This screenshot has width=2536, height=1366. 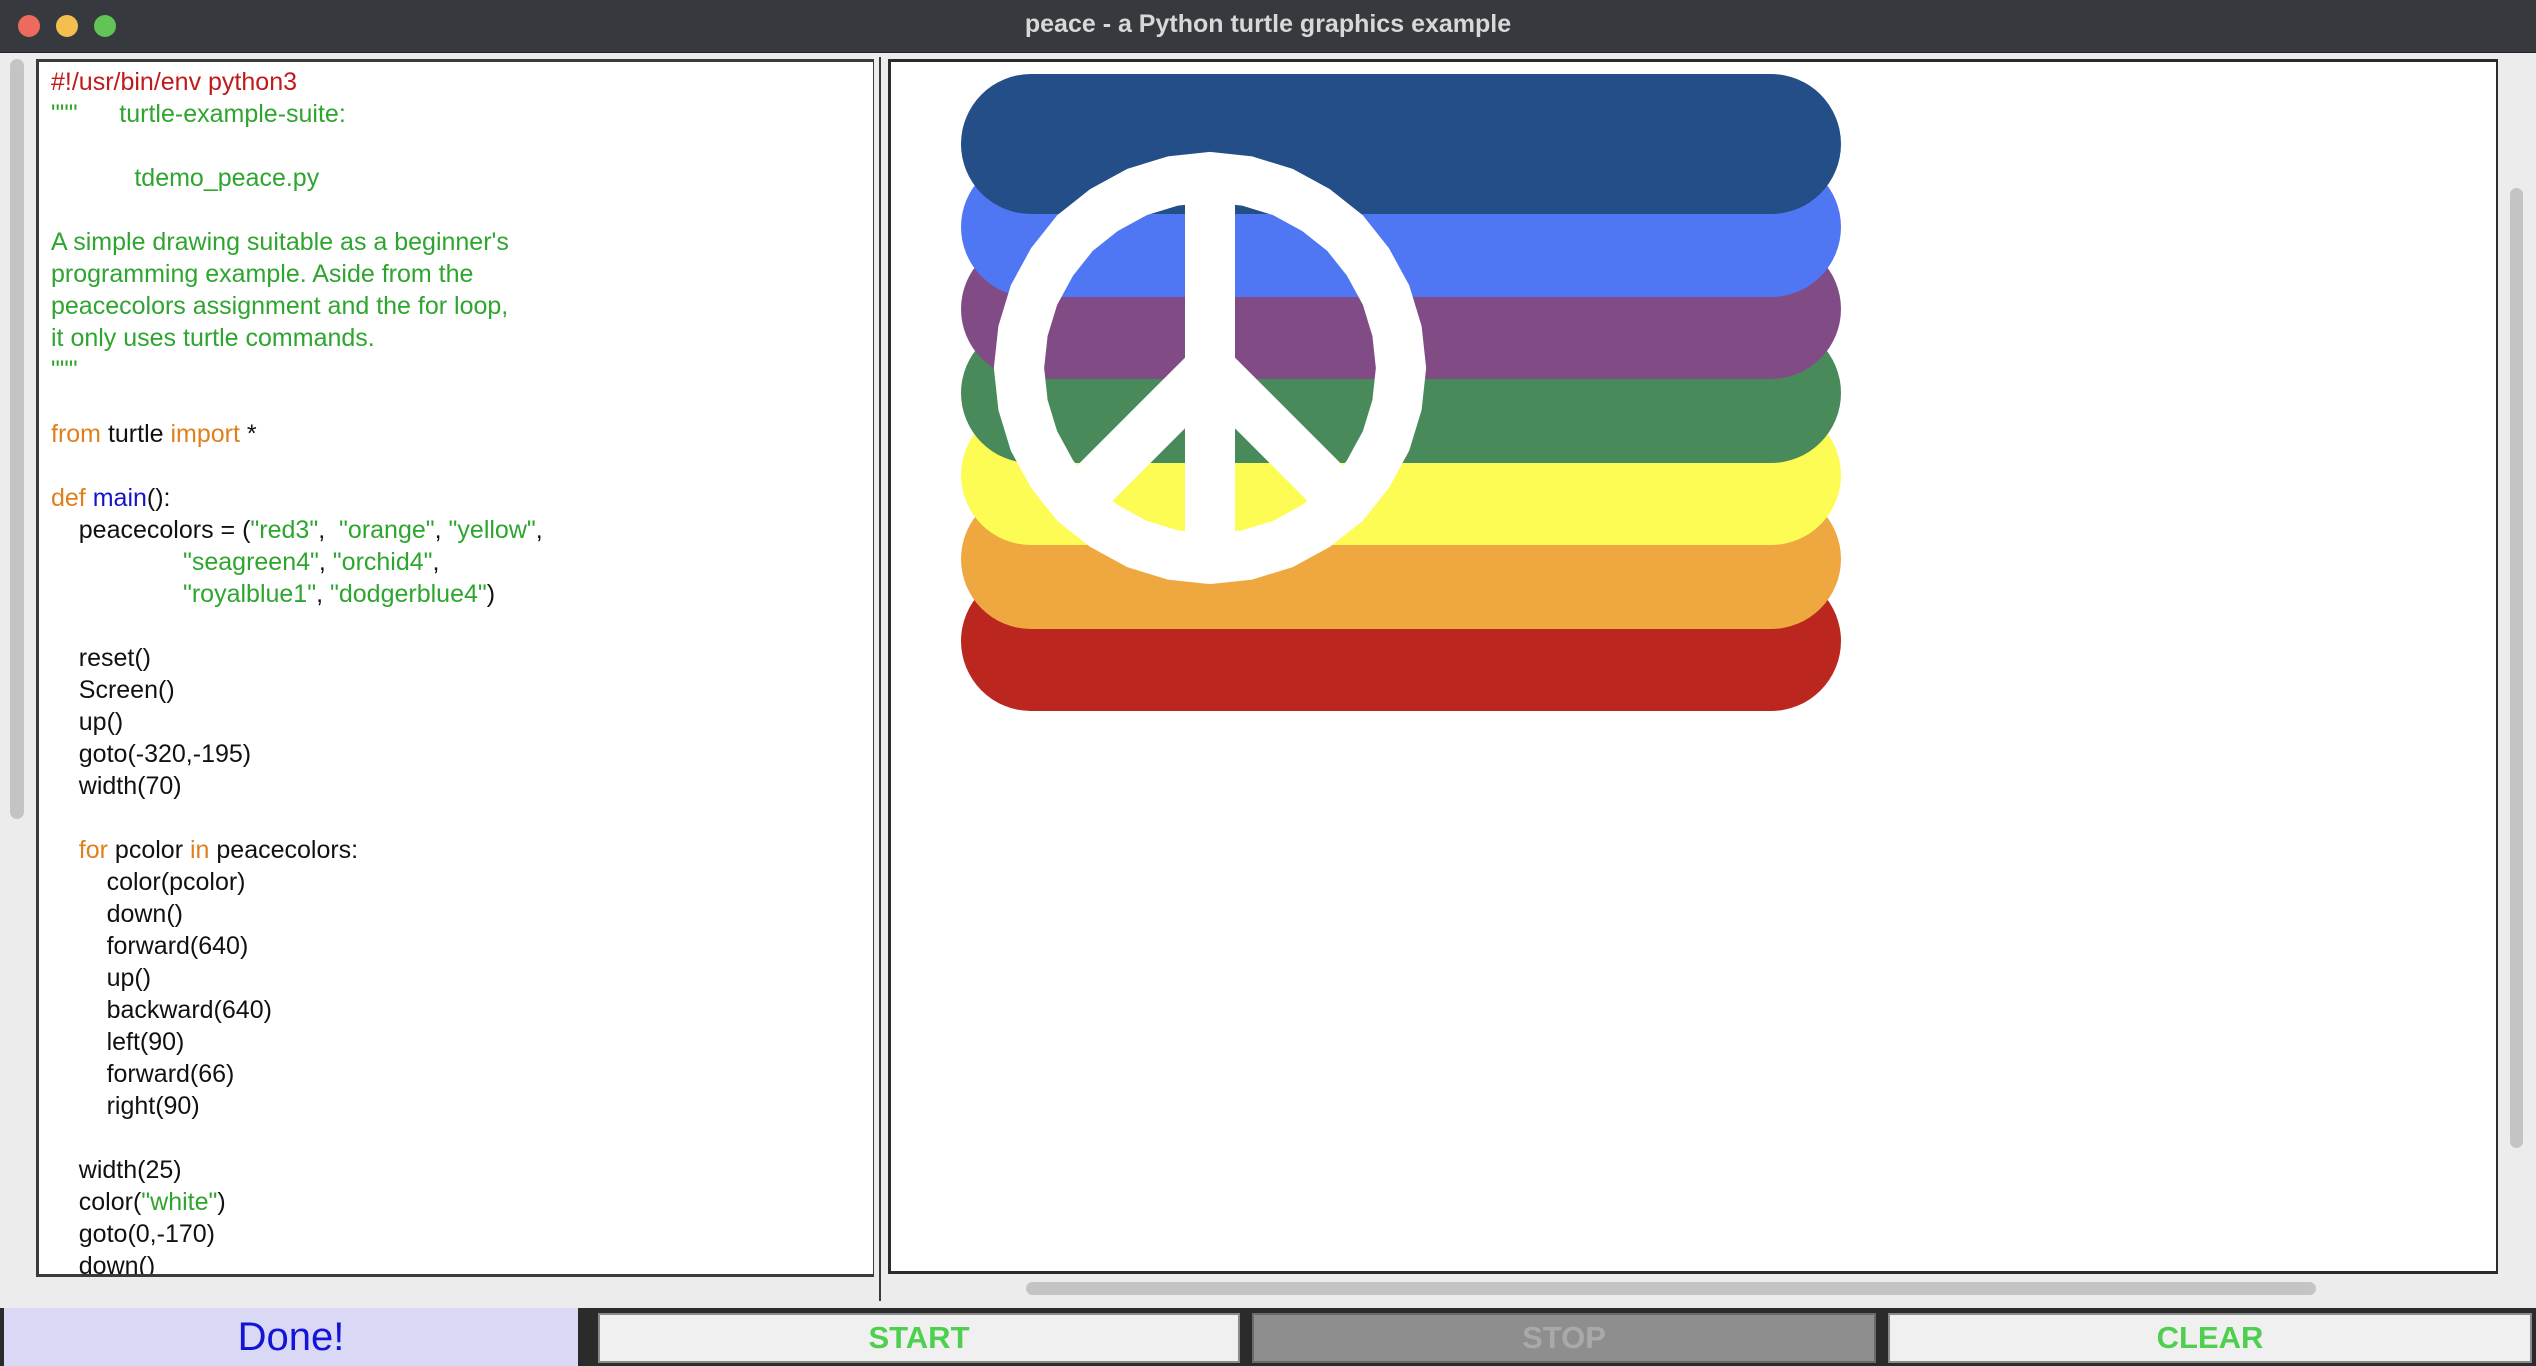 What do you see at coordinates (291, 1337) in the screenshot?
I see `status-label: Done!` at bounding box center [291, 1337].